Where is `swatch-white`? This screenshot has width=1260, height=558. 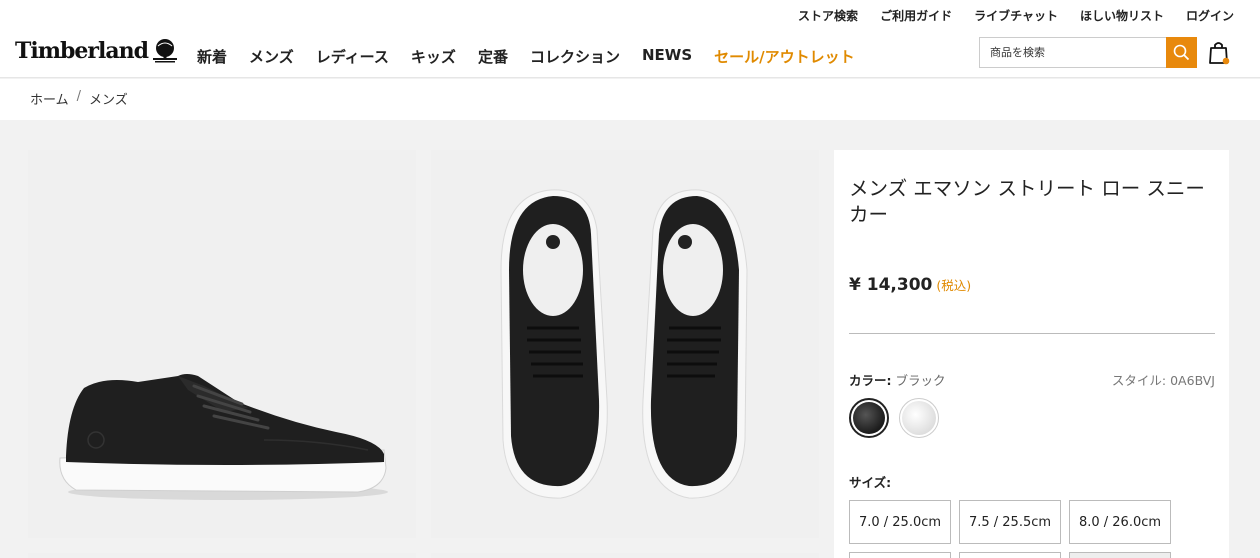 swatch-white is located at coordinates (919, 418).